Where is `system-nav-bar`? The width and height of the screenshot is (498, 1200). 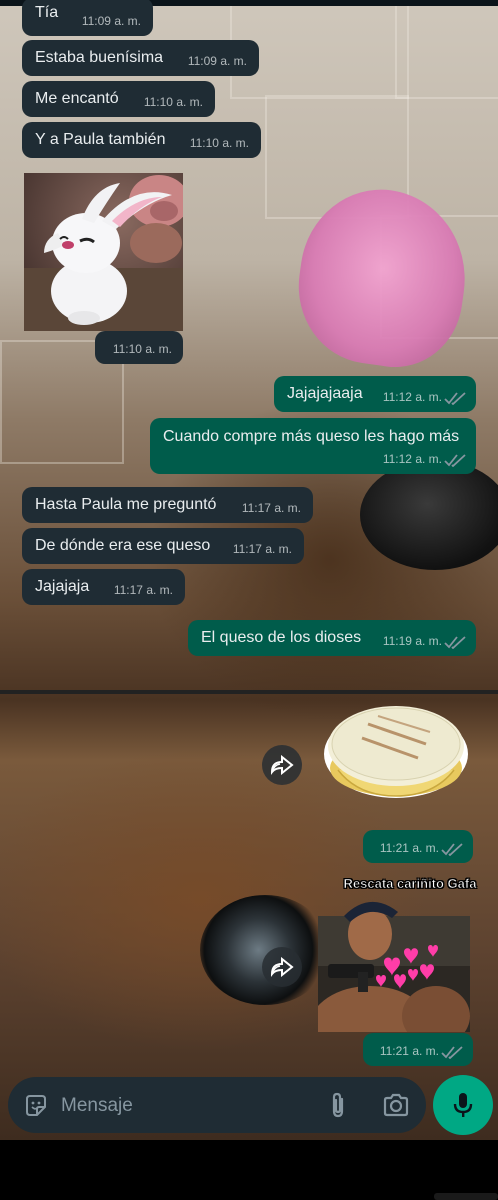 system-nav-bar is located at coordinates (249, 1170).